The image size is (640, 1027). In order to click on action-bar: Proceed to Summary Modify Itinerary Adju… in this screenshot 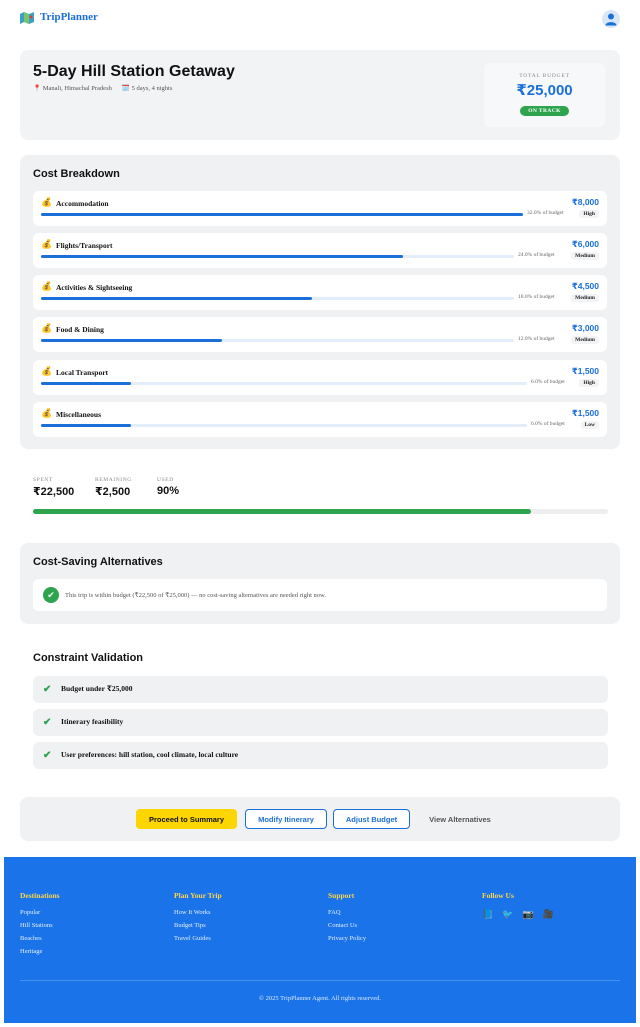, I will do `click(320, 819)`.